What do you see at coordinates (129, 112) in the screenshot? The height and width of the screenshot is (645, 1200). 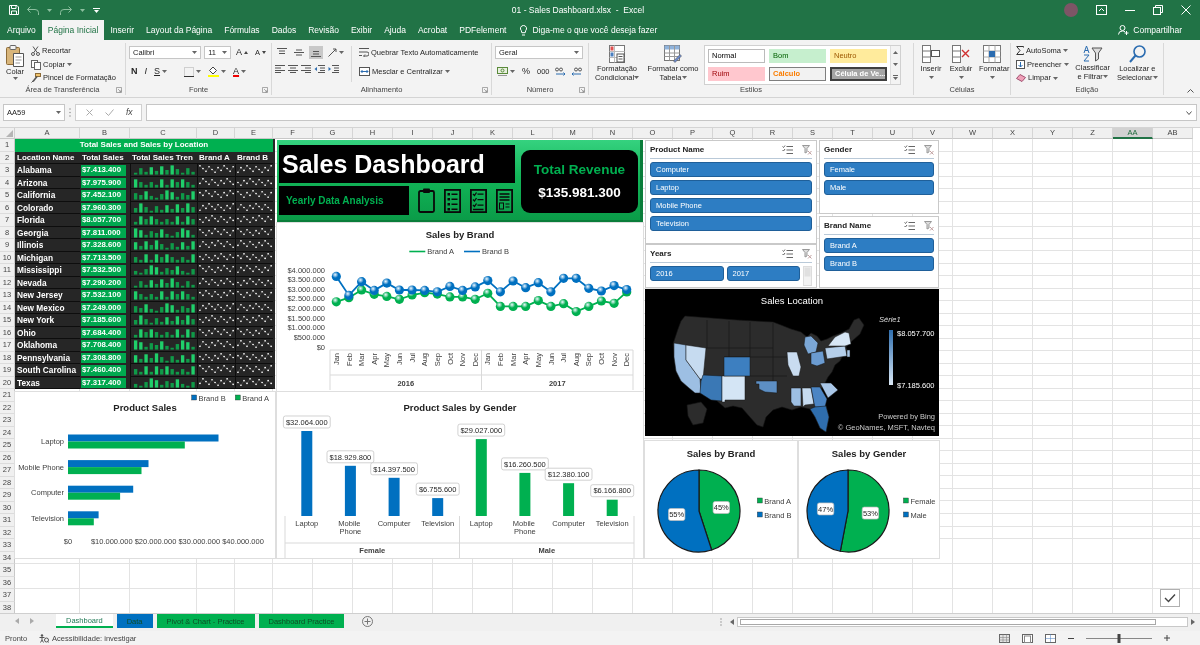 I see `insert-function-button: fx` at bounding box center [129, 112].